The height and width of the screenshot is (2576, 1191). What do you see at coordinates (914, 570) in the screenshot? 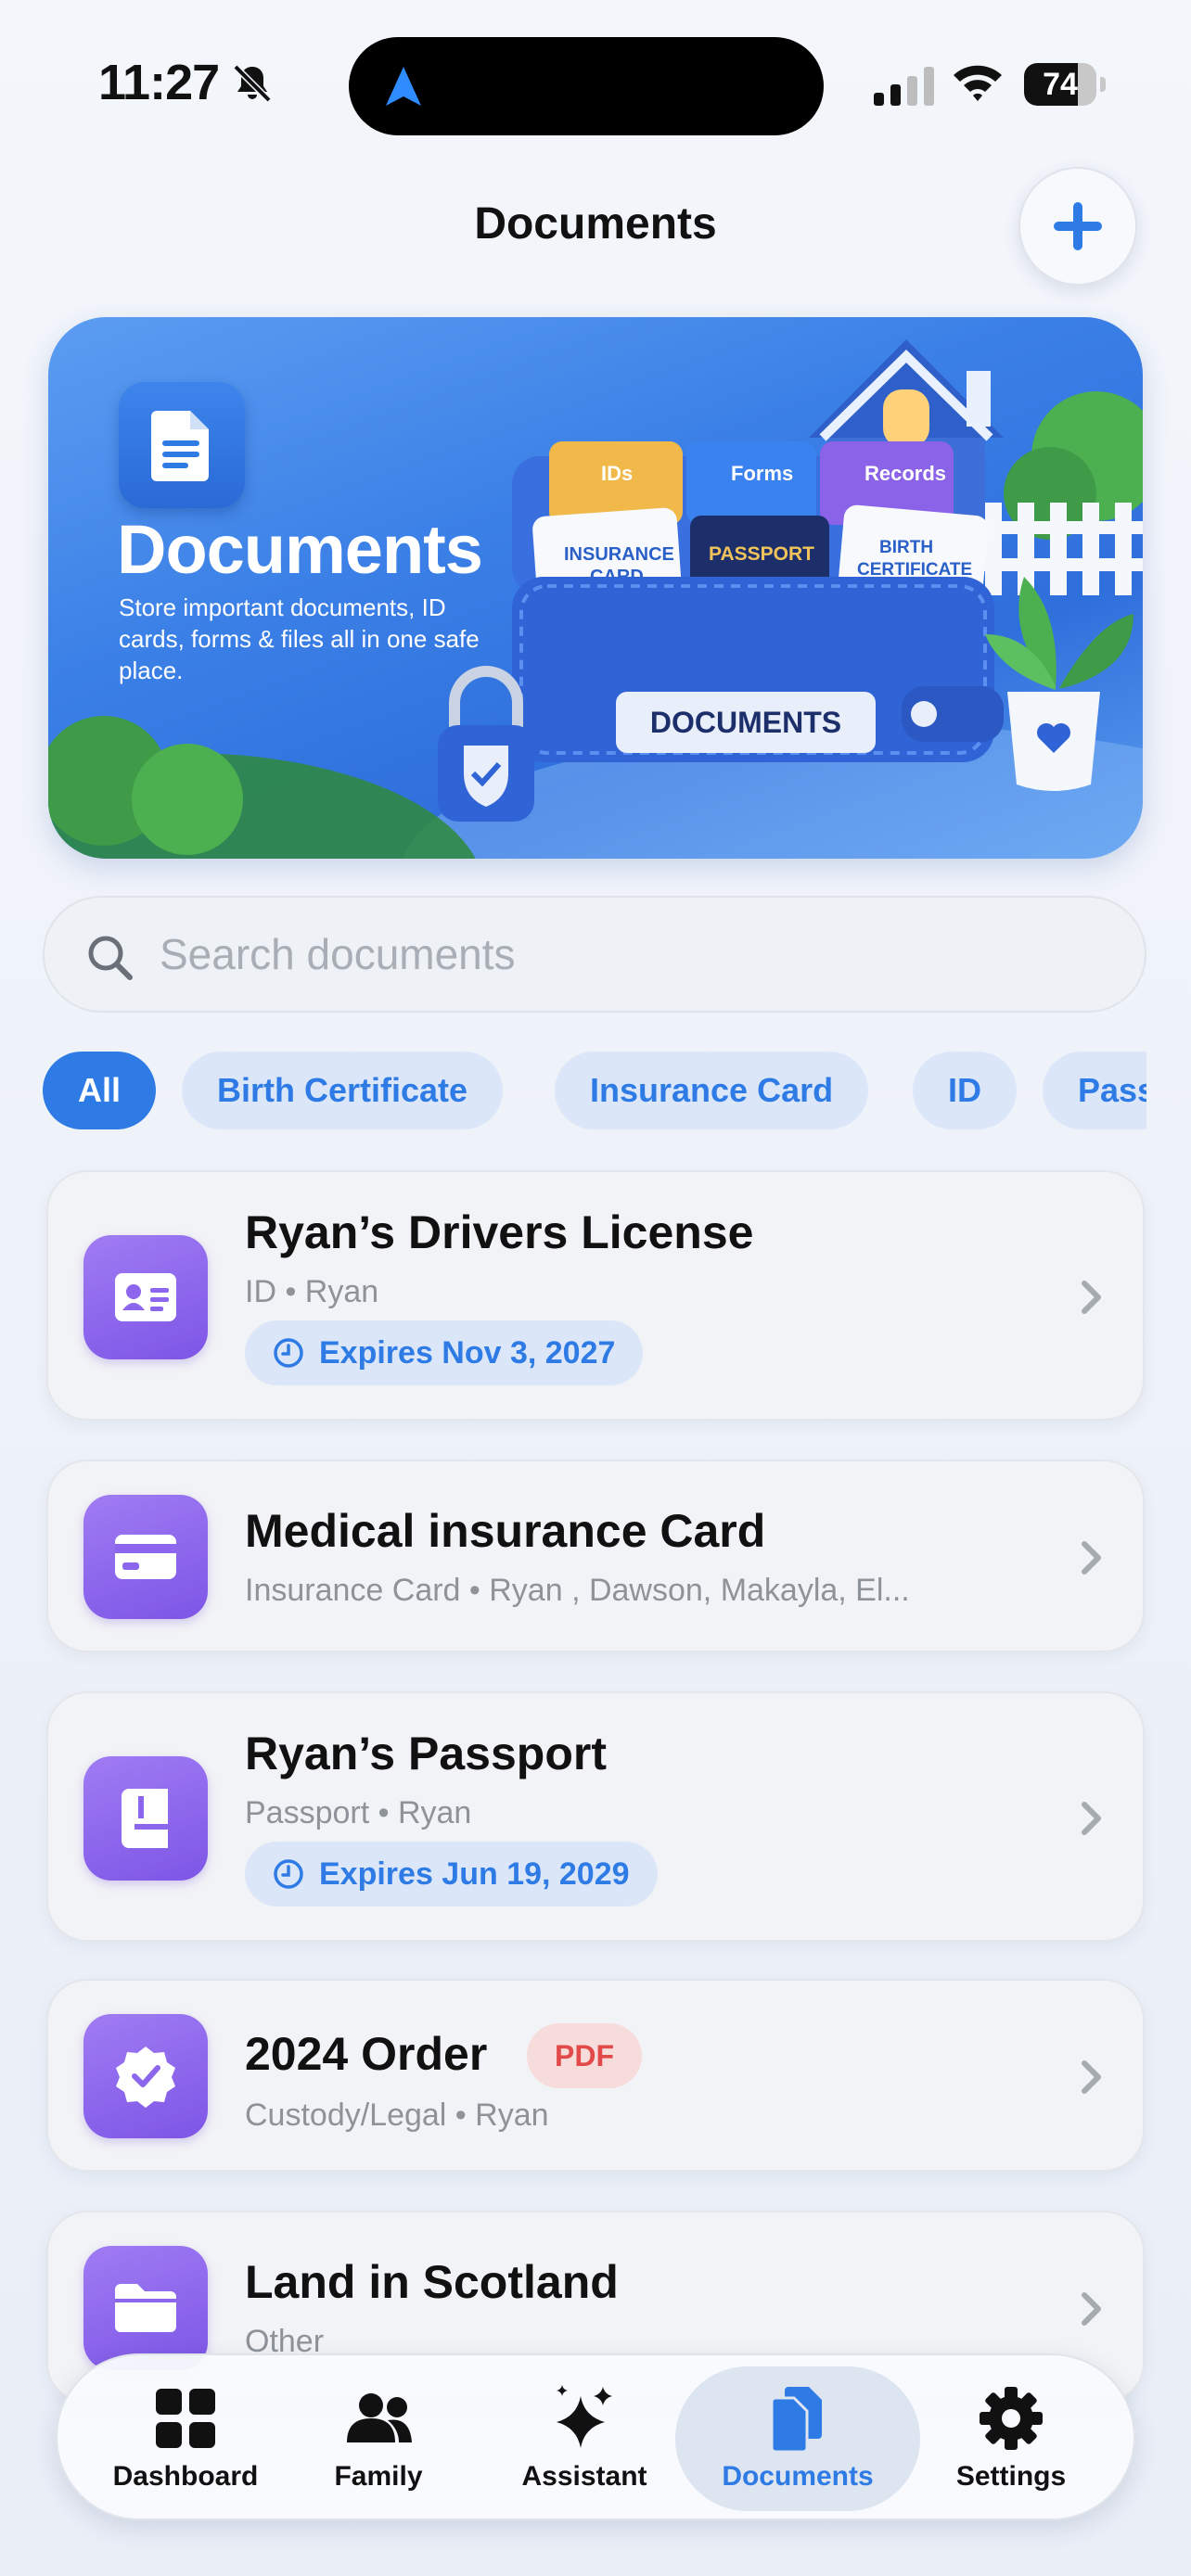
I see `svg-text: CERTIFICATE` at bounding box center [914, 570].